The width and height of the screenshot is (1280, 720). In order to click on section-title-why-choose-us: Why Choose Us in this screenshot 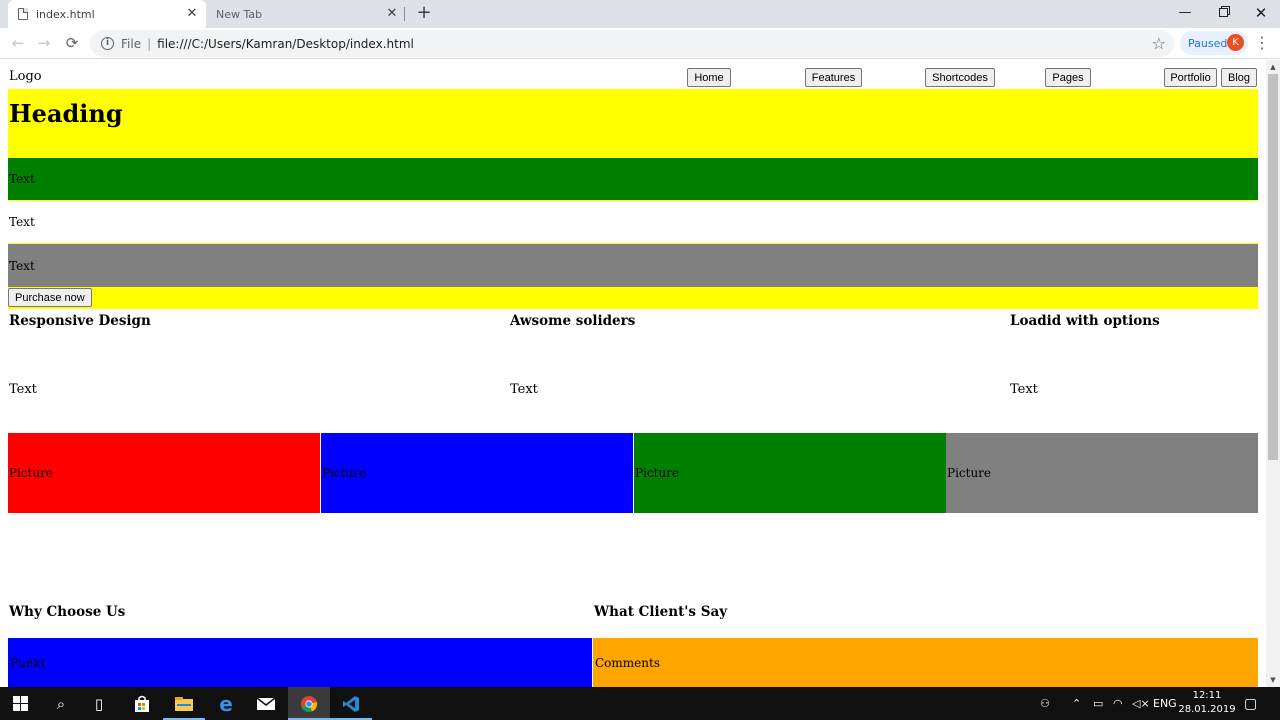, I will do `click(67, 612)`.